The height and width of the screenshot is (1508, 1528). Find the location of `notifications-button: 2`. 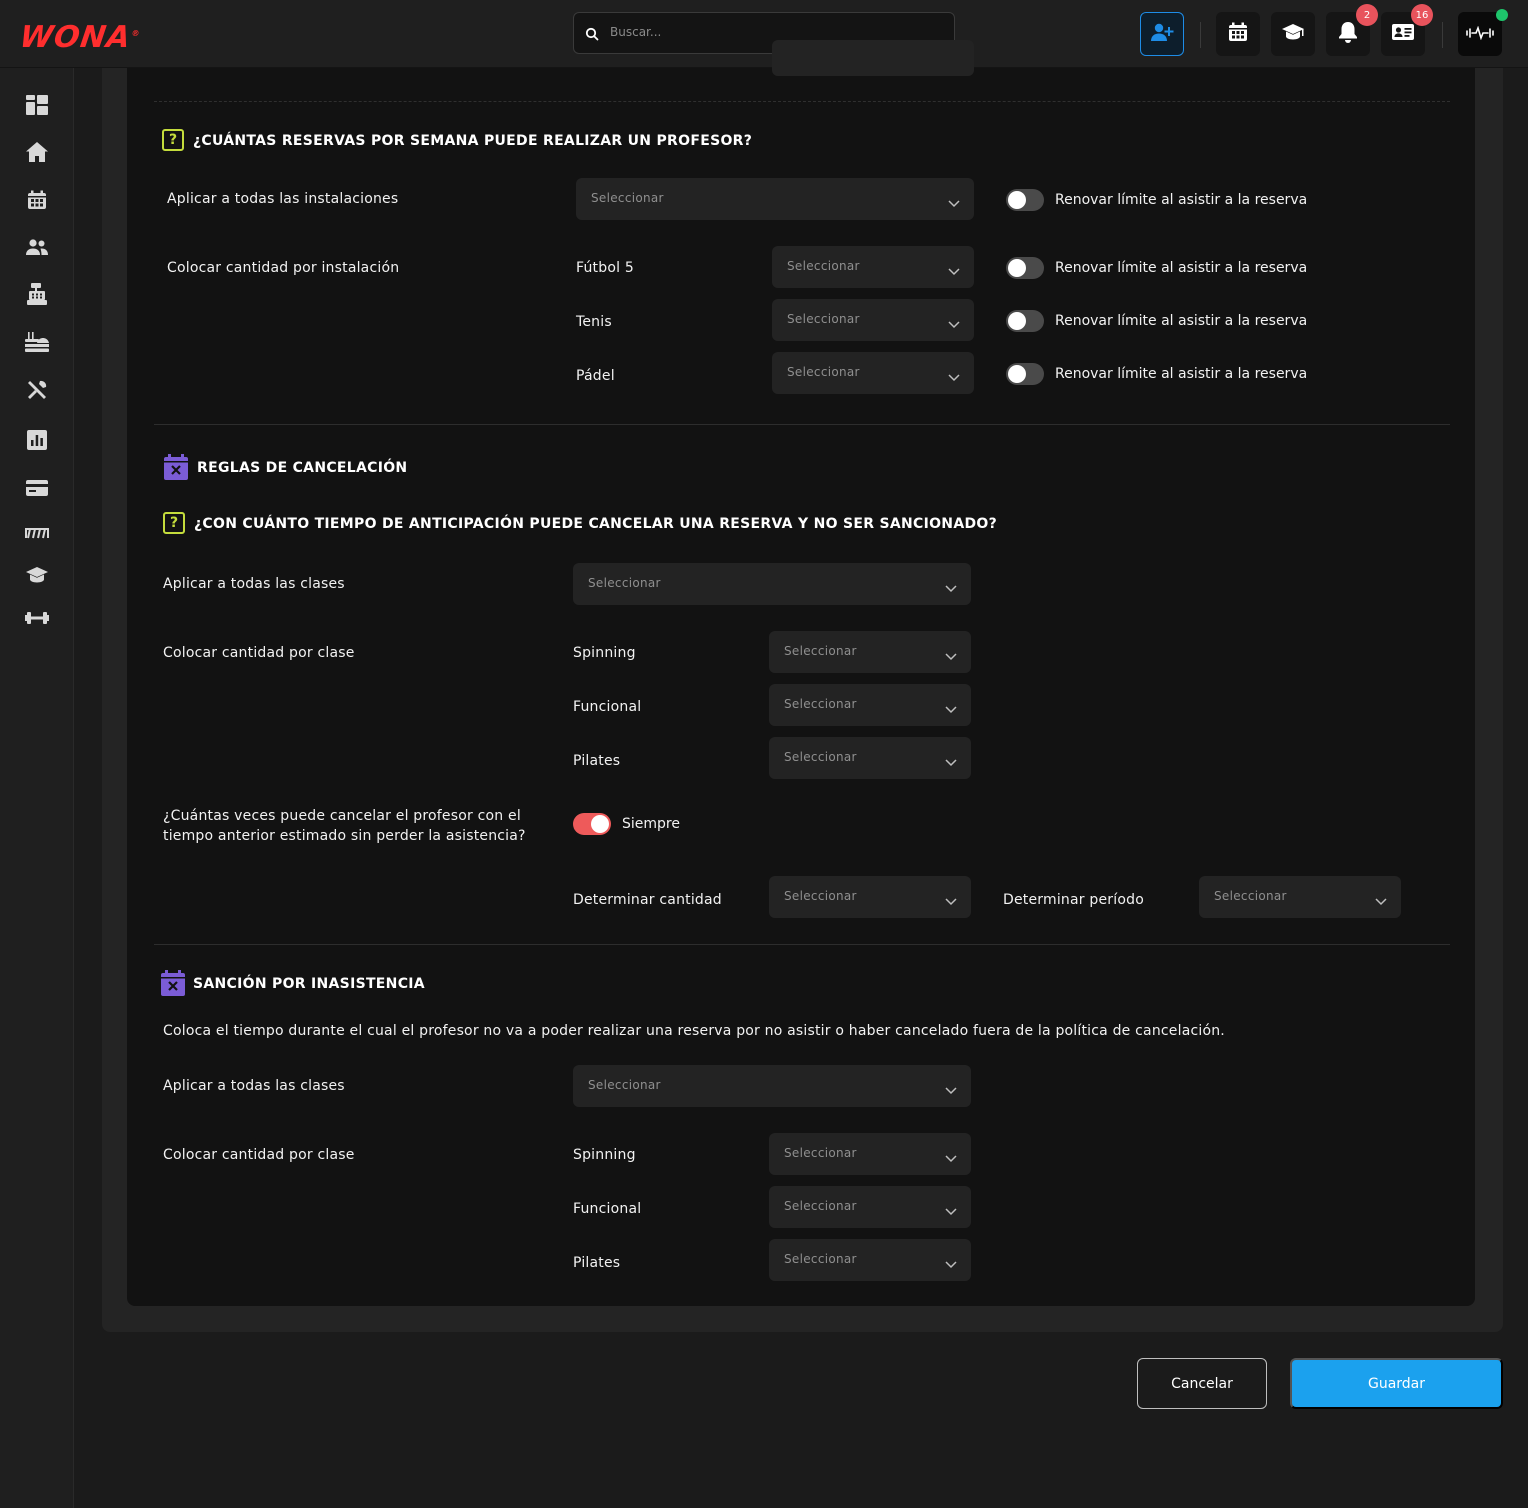

notifications-button: 2 is located at coordinates (1352, 30).